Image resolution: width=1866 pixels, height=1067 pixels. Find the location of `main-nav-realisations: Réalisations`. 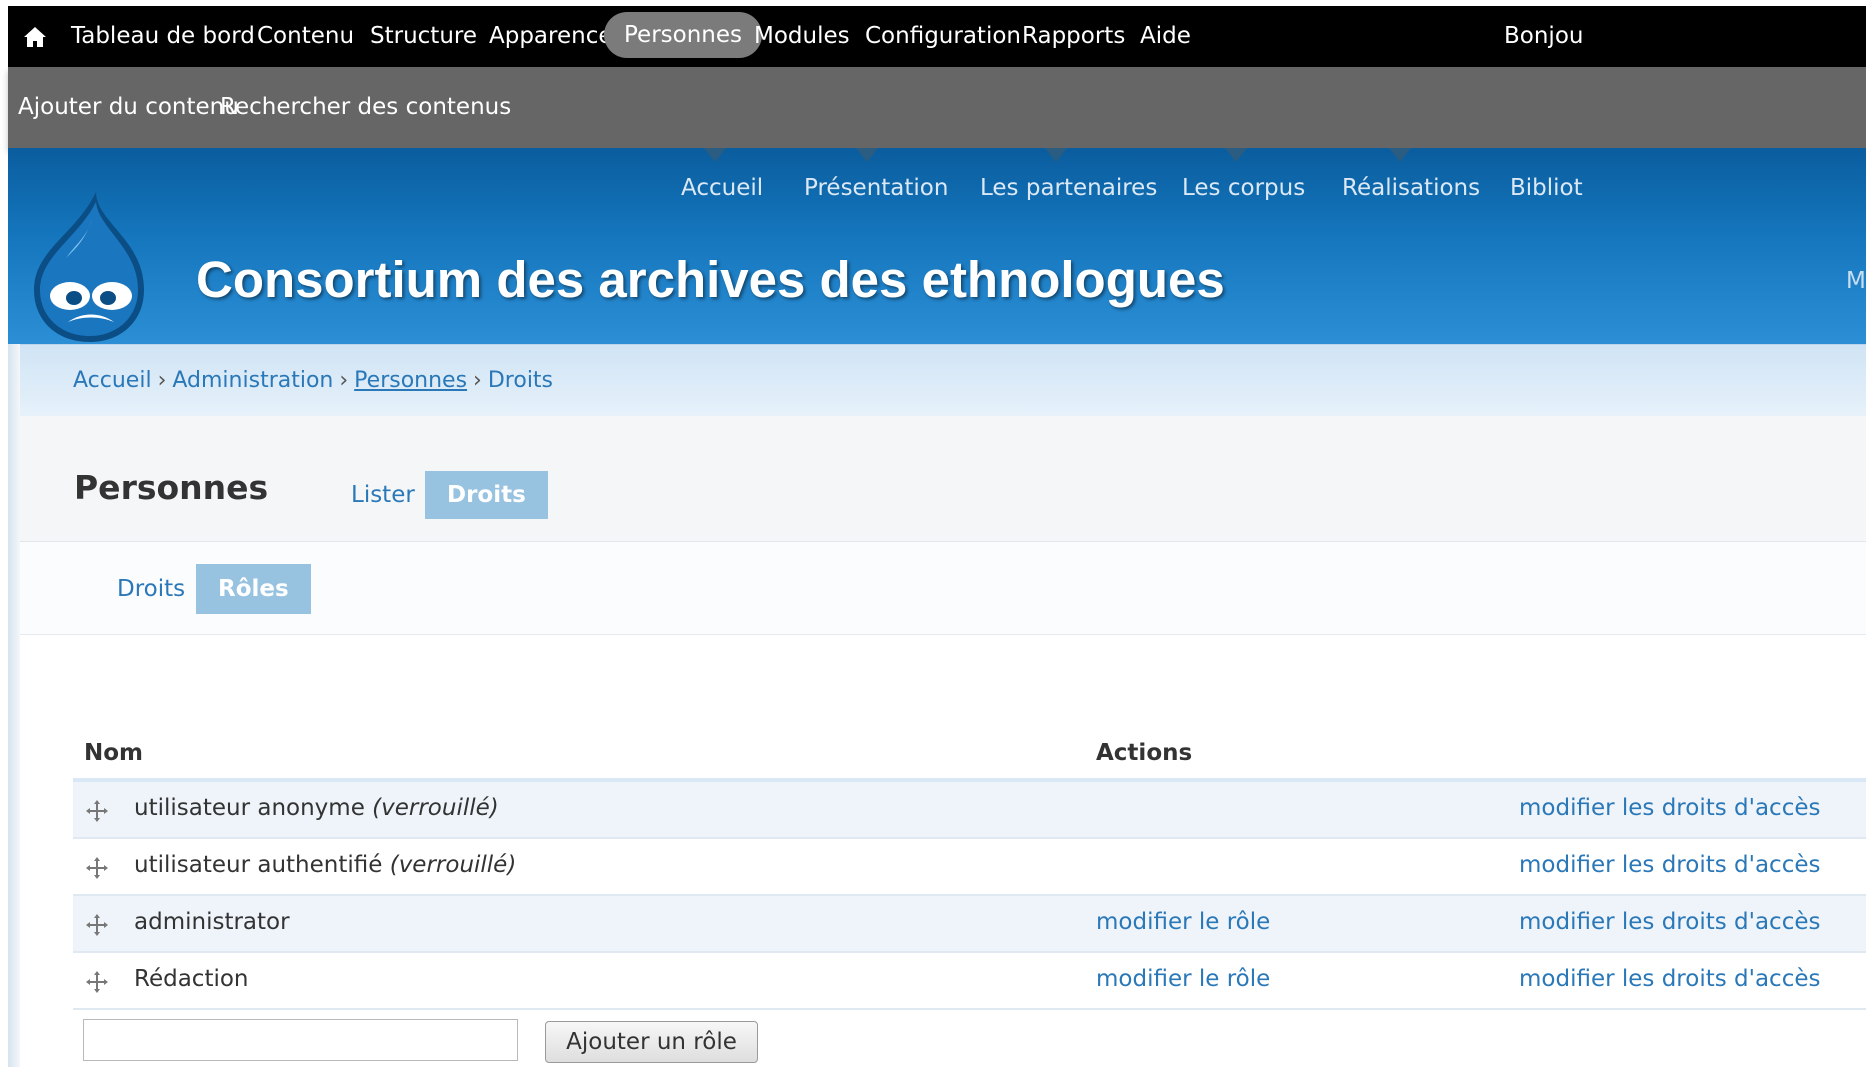

main-nav-realisations: Réalisations is located at coordinates (1411, 188).